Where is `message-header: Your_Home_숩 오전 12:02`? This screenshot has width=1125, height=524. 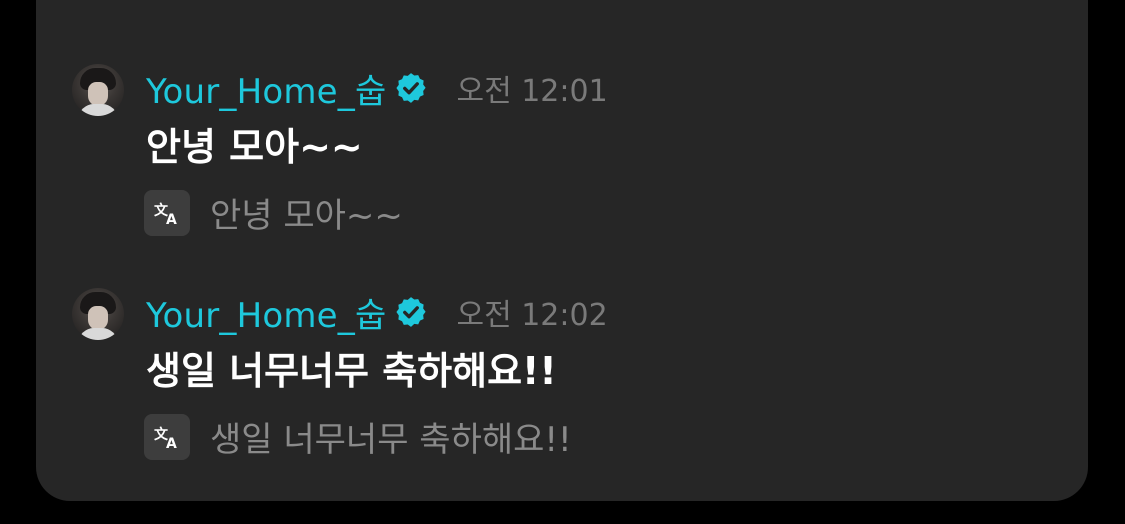 message-header: Your_Home_숩 오전 12:02 is located at coordinates (377, 312).